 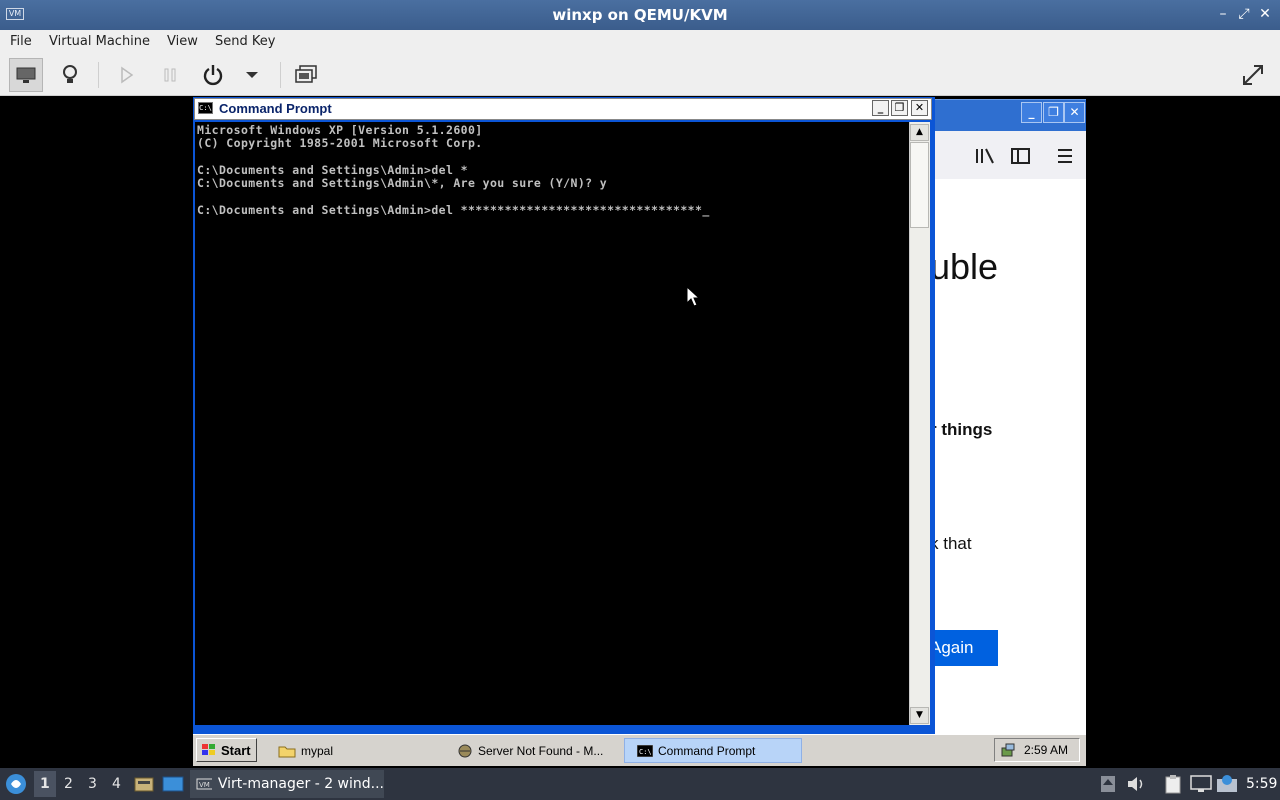 What do you see at coordinates (99, 41) in the screenshot?
I see `menu-virtual-machine: Virtual Machine` at bounding box center [99, 41].